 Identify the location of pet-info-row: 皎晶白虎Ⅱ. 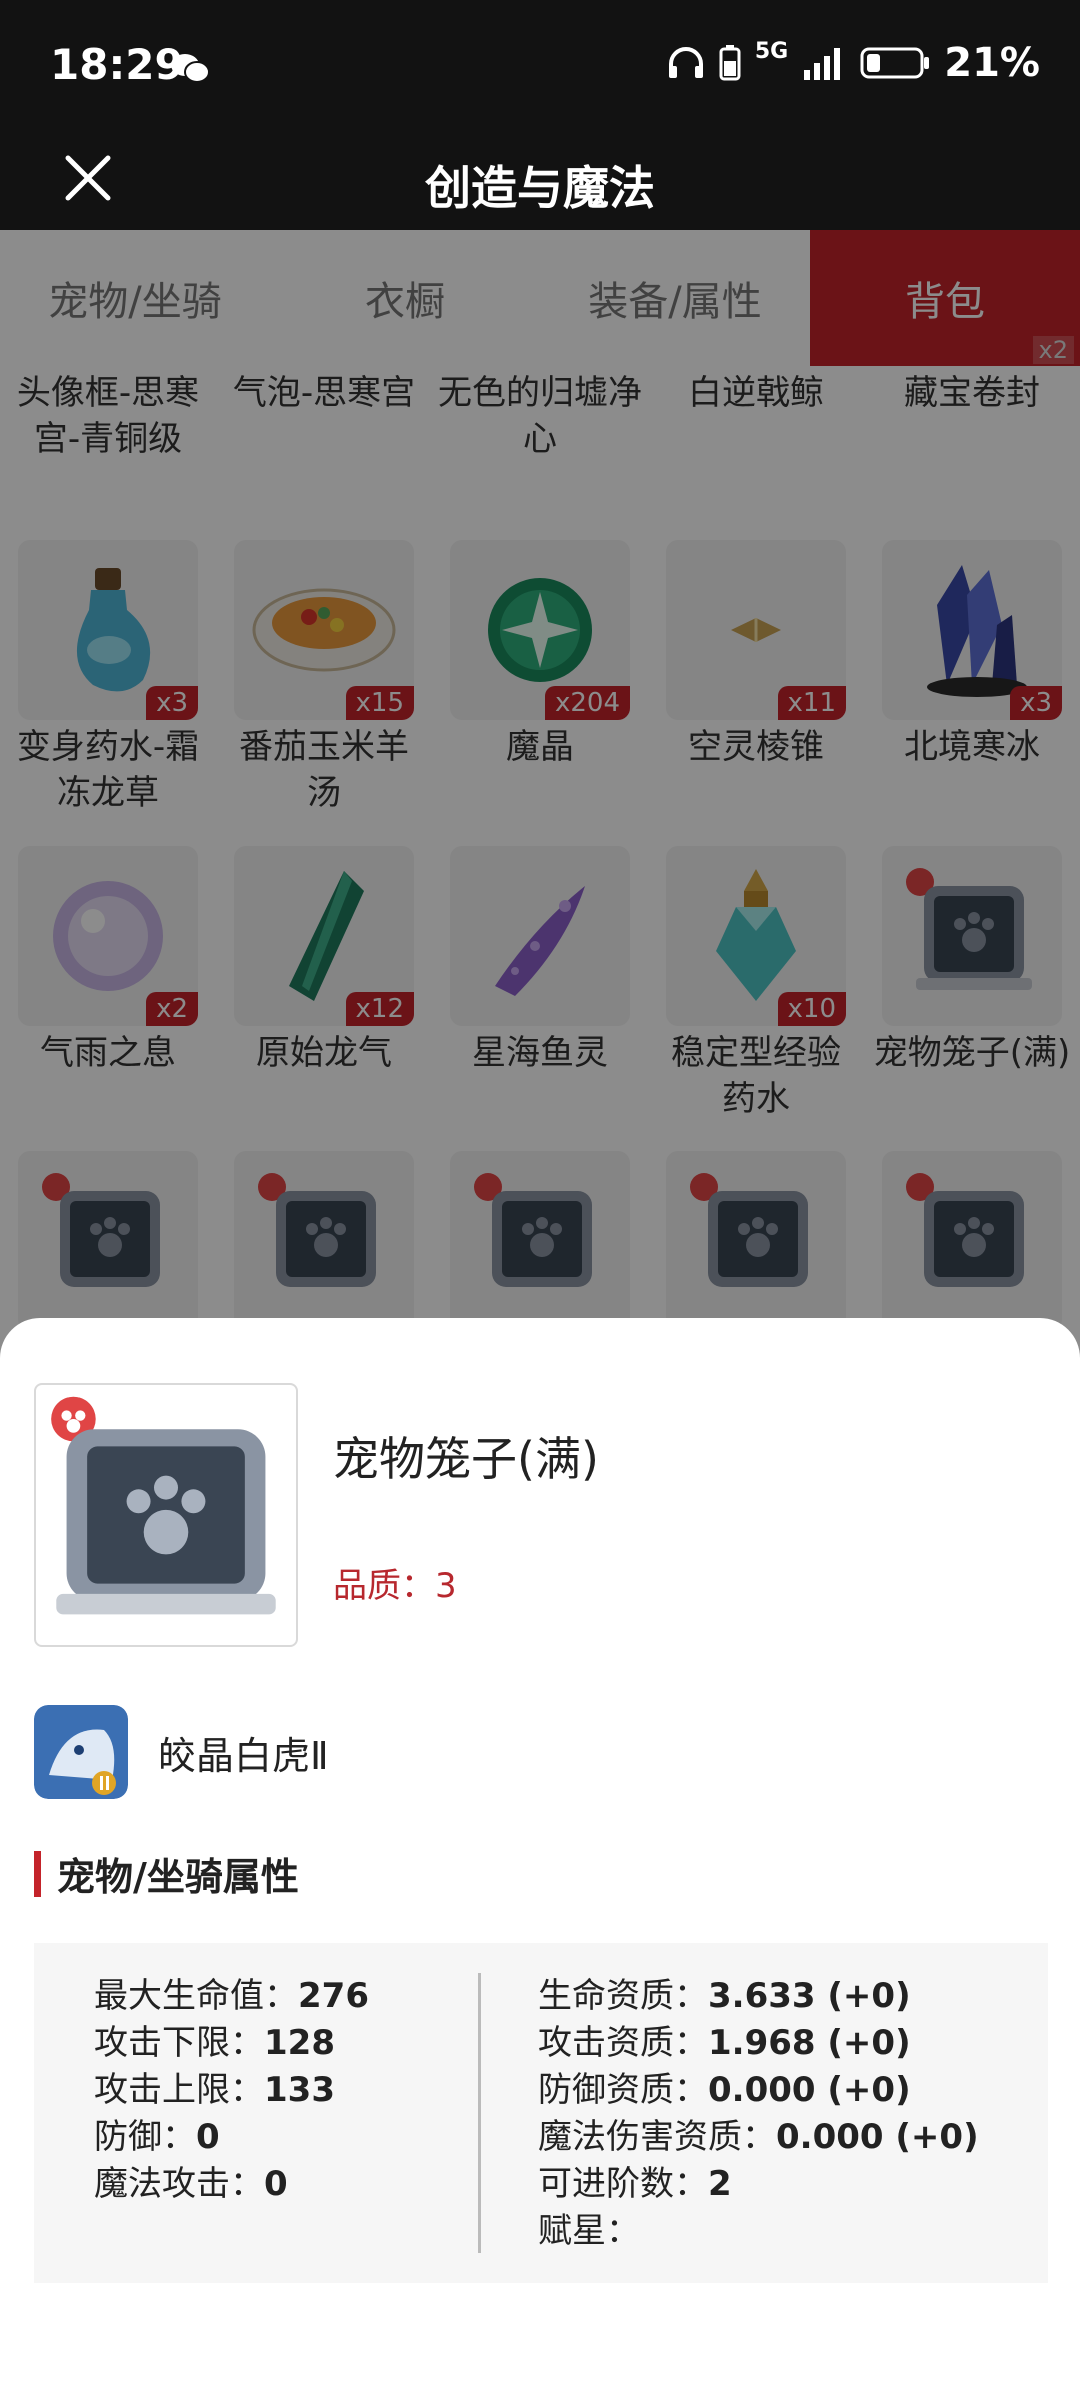
(181, 1752).